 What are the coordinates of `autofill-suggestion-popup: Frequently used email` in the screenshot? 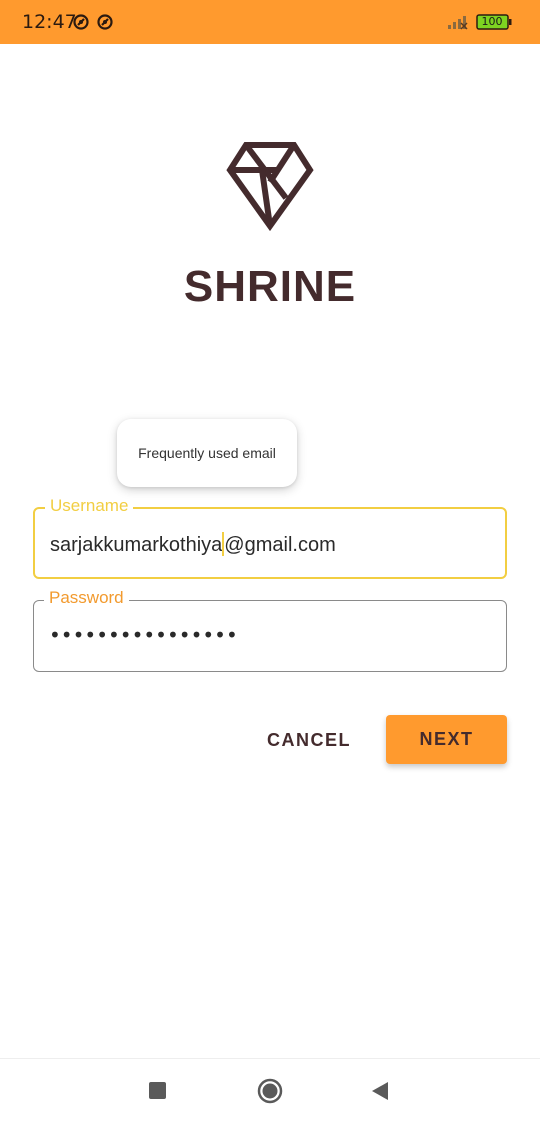 It's located at (207, 453).